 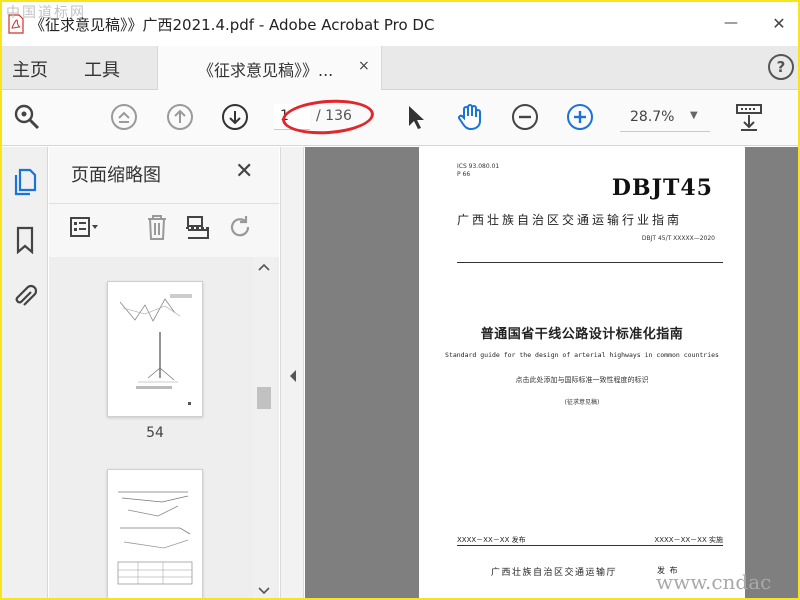 I want to click on panel-toolbar, so click(x=164, y=228).